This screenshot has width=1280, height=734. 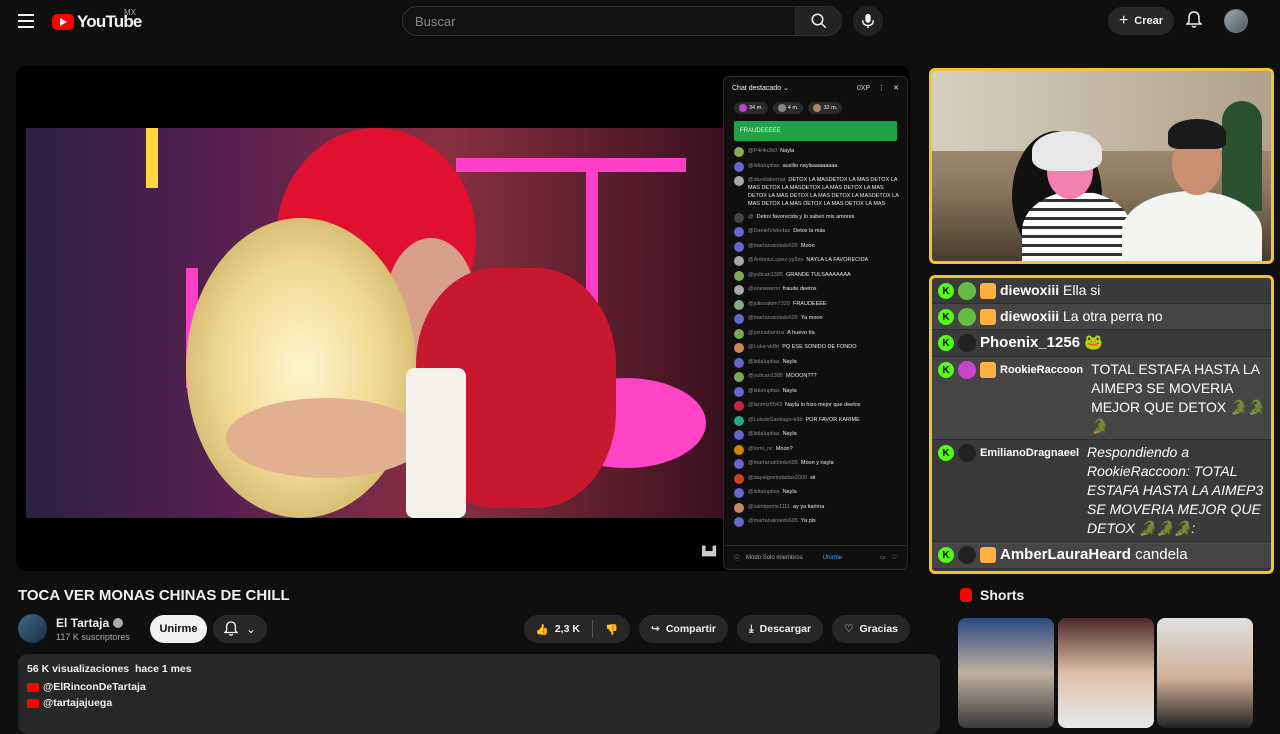 I want to click on card-icon: ▭, so click(x=883, y=557).